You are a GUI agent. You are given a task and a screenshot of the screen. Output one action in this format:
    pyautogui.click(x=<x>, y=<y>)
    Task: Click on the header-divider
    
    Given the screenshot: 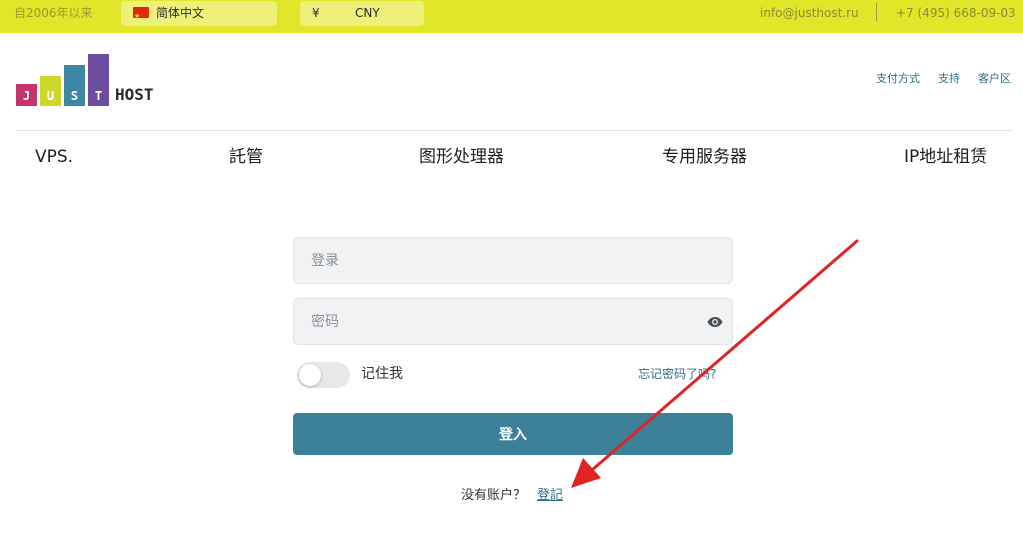 What is the action you would take?
    pyautogui.click(x=514, y=130)
    